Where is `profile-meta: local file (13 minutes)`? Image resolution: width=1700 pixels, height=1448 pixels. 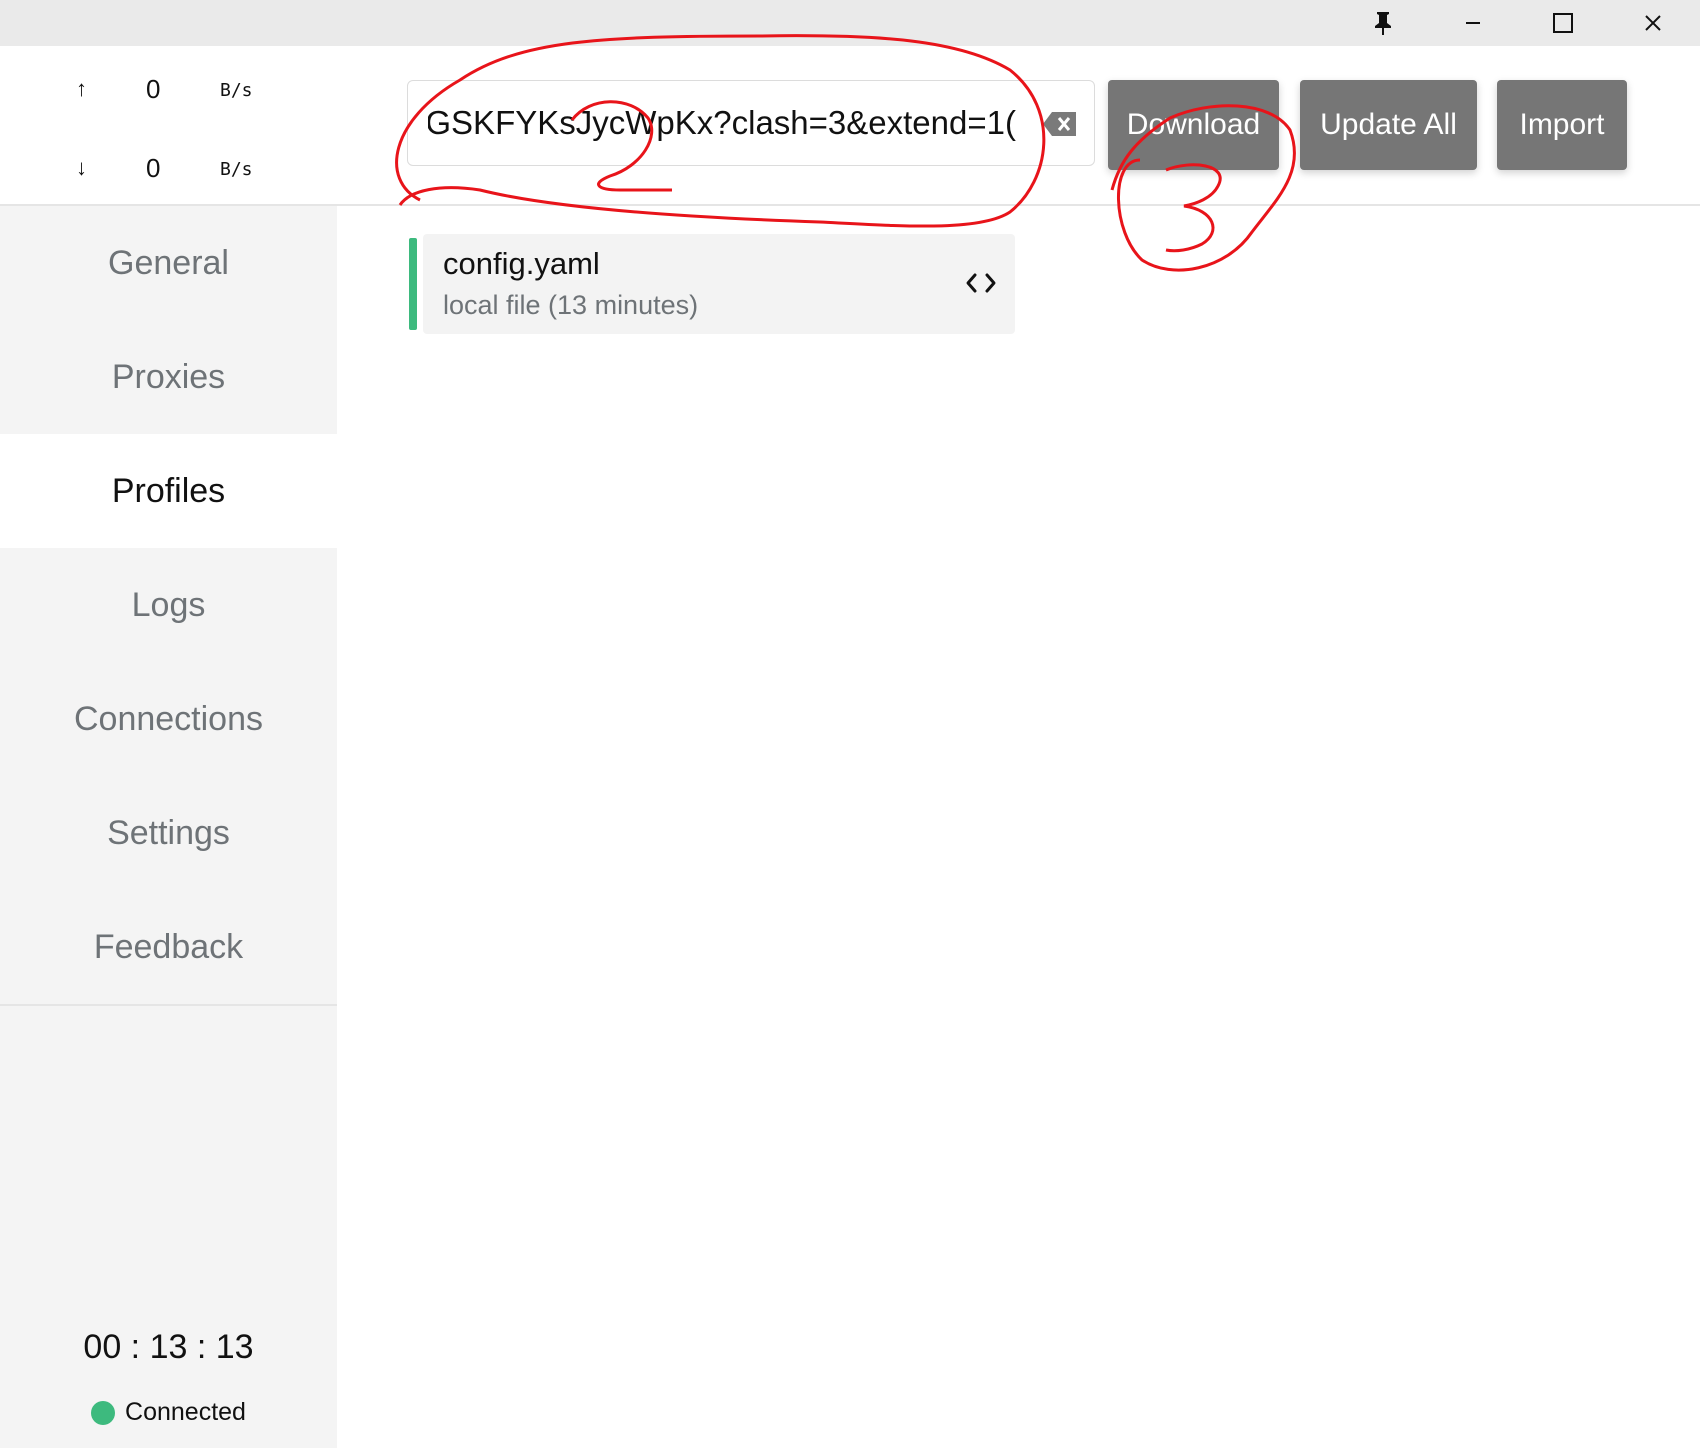
profile-meta: local file (13 minutes) is located at coordinates (571, 305).